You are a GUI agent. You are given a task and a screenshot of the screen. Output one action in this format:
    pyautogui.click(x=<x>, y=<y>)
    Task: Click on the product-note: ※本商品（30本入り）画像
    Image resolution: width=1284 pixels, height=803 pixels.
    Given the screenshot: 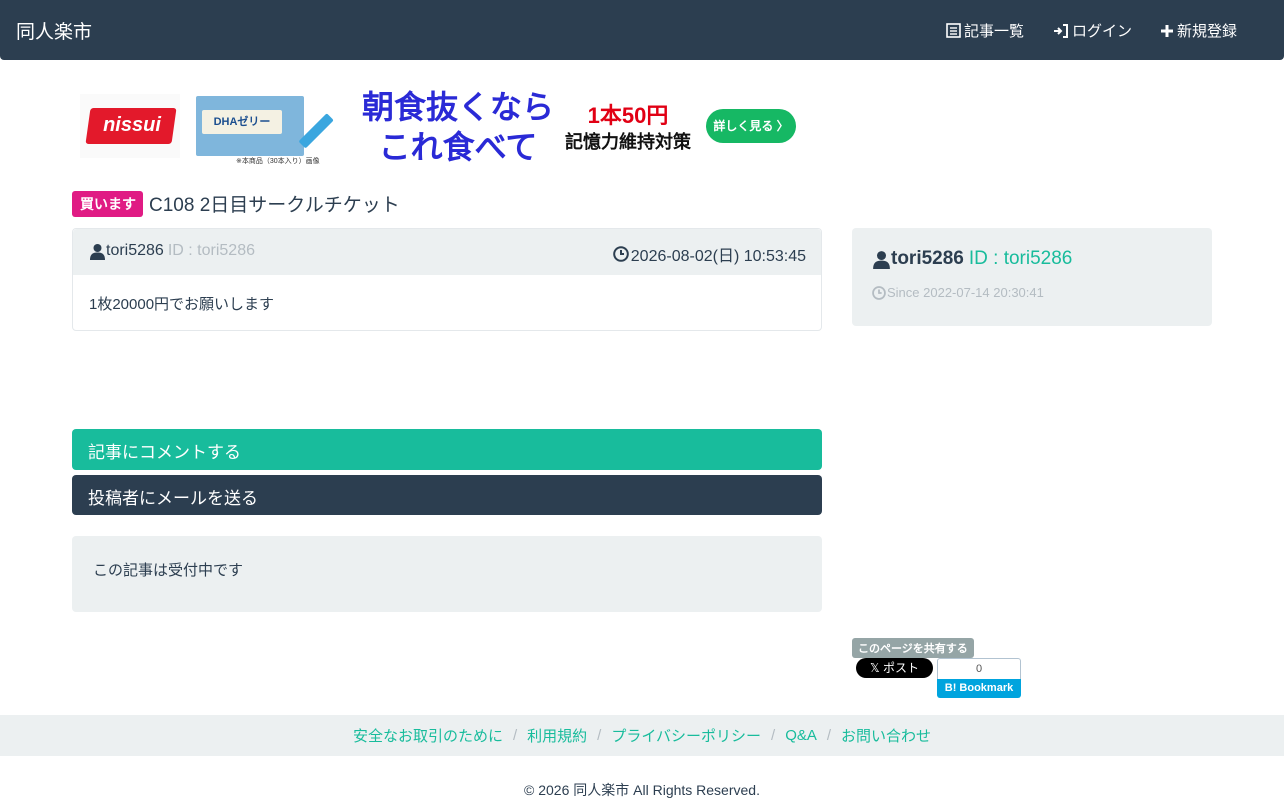 What is the action you would take?
    pyautogui.click(x=278, y=161)
    